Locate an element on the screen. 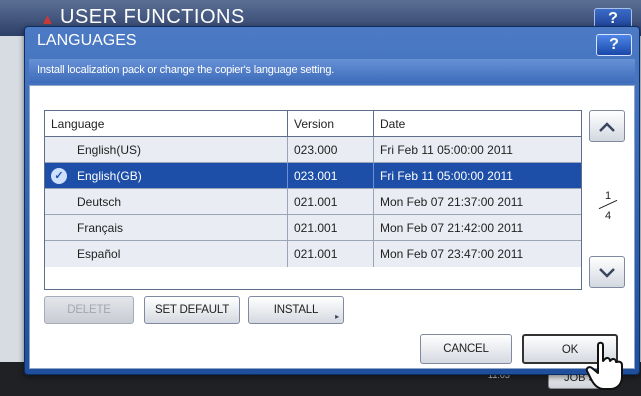 The height and width of the screenshot is (396, 641). row-version: 023.001 is located at coordinates (331, 175).